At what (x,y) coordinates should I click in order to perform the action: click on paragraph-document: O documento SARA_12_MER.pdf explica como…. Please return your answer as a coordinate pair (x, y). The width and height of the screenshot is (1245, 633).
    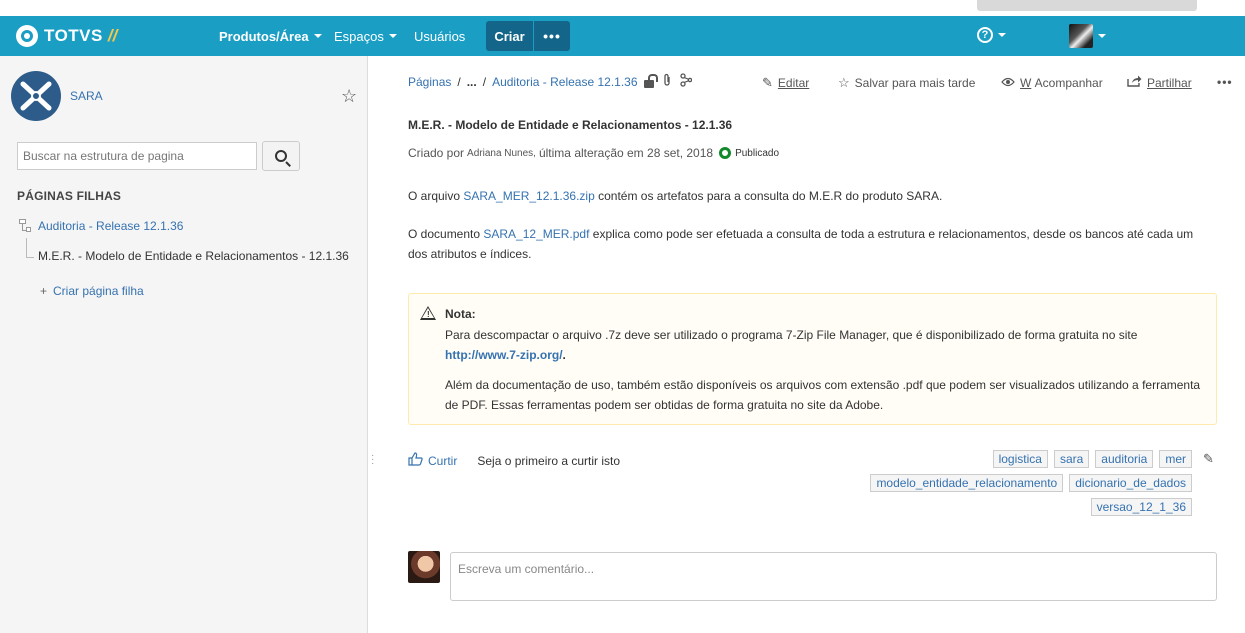
    Looking at the image, I should click on (808, 244).